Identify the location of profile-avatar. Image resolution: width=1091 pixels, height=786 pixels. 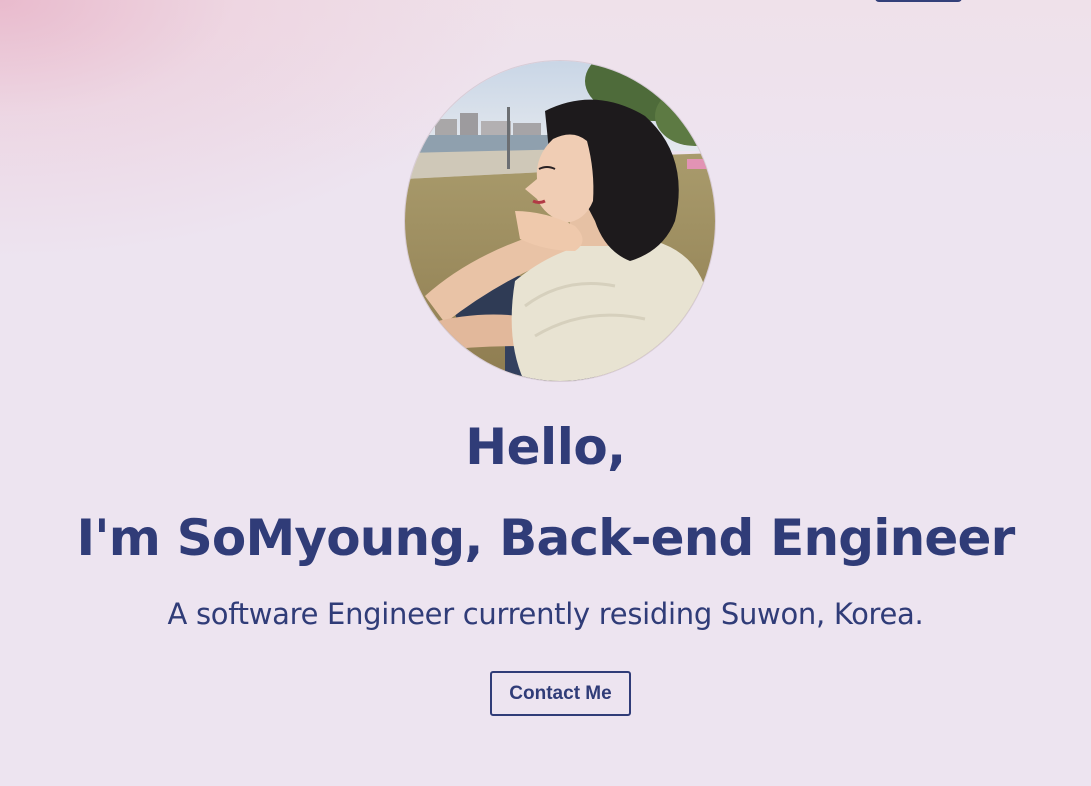
(560, 221).